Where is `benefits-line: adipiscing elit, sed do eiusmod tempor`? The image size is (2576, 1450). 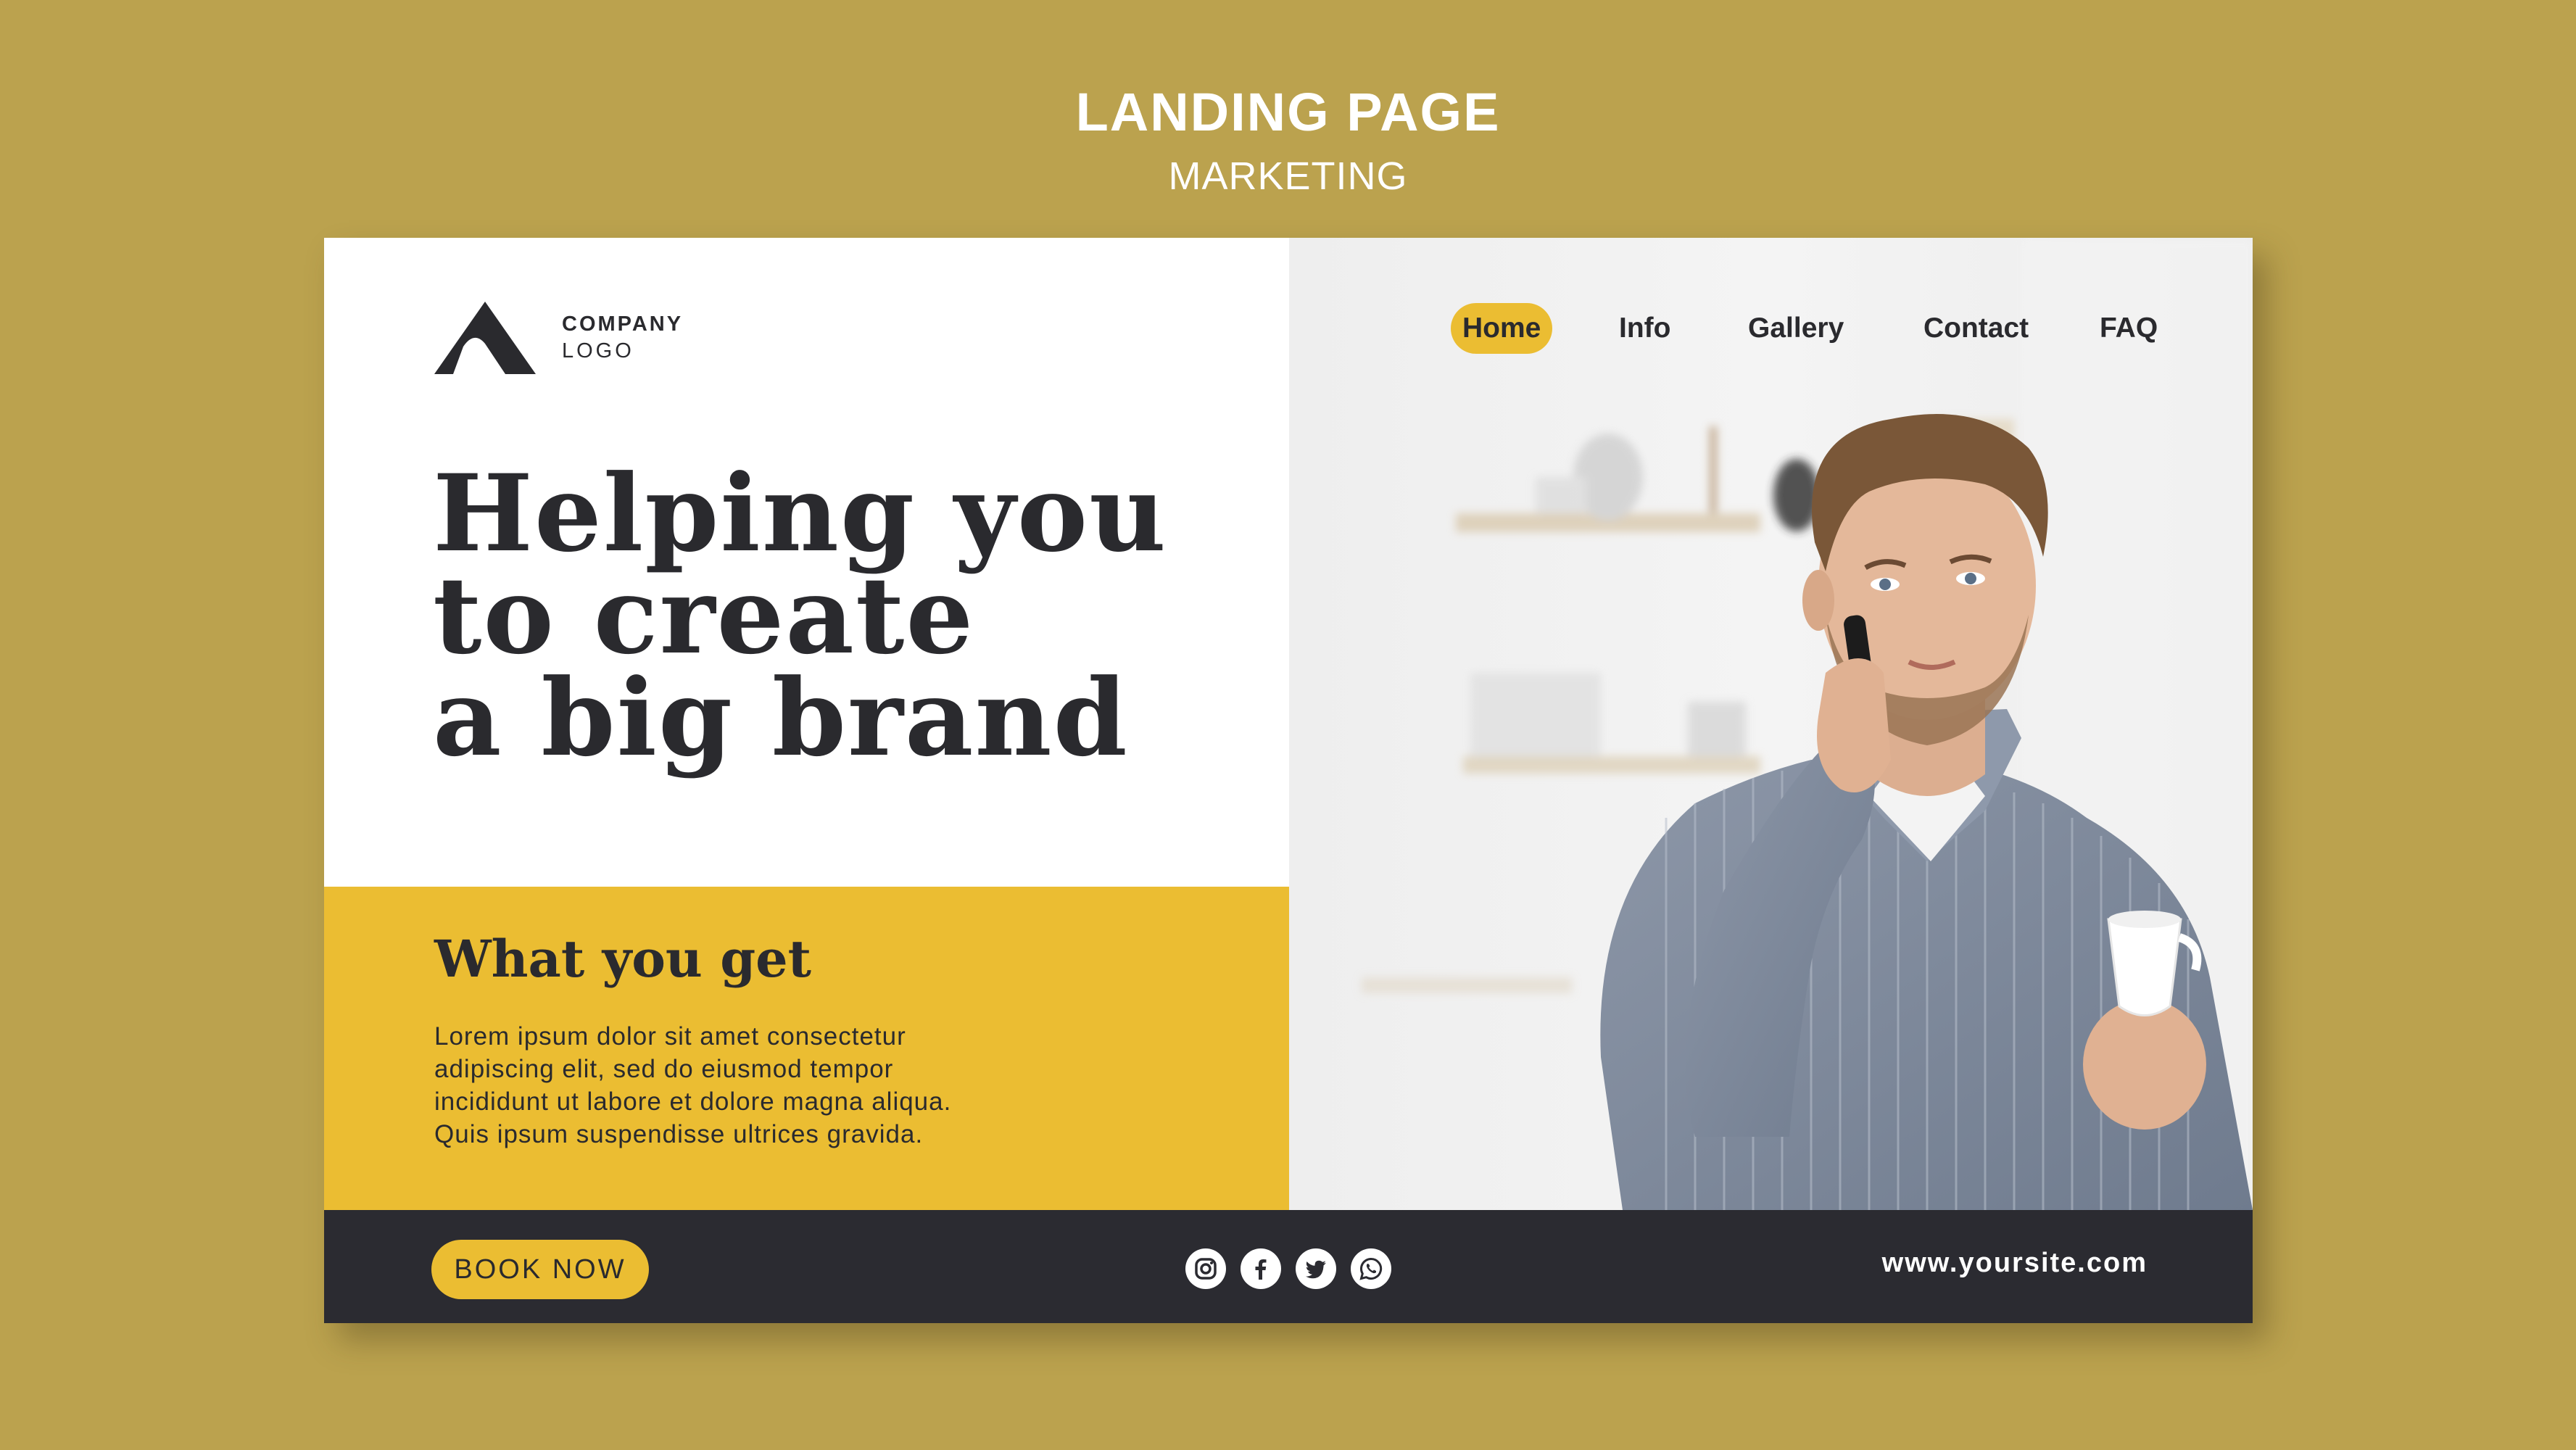 benefits-line: adipiscing elit, sed do eiusmod tempor is located at coordinates (664, 1069).